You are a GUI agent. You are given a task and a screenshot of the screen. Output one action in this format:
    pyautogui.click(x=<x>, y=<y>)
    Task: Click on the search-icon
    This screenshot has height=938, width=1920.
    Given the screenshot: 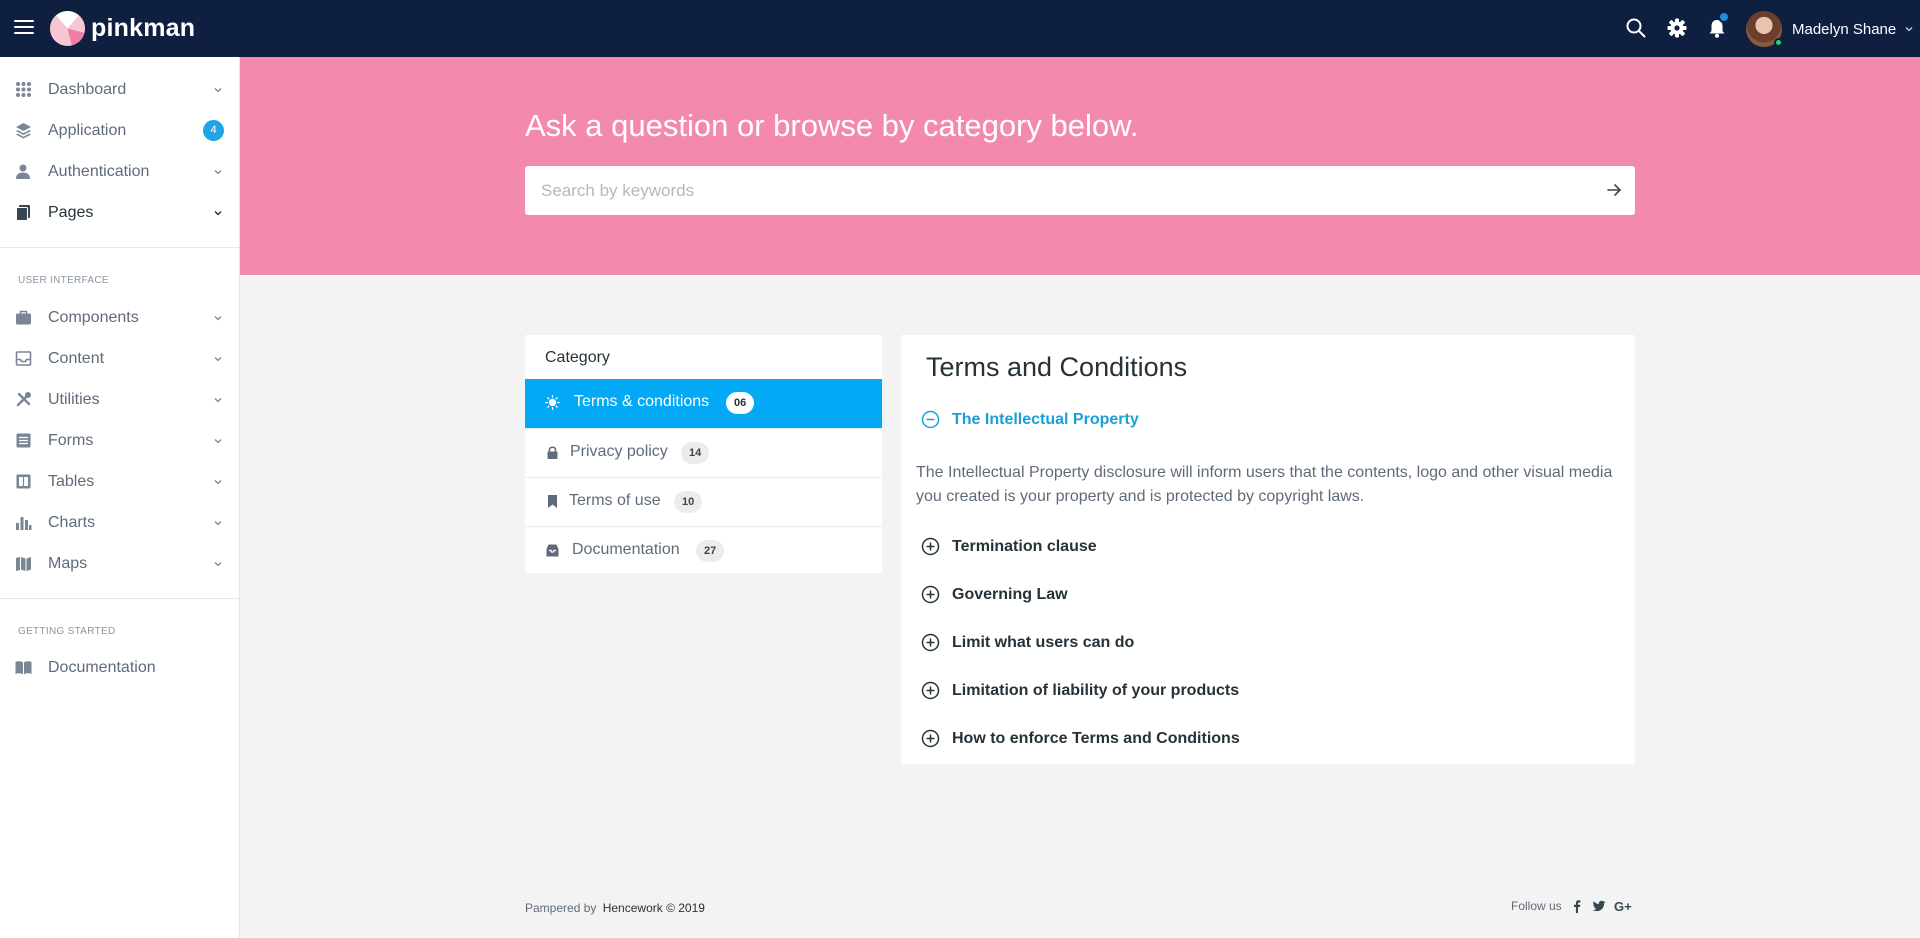 What is the action you would take?
    pyautogui.click(x=1636, y=28)
    